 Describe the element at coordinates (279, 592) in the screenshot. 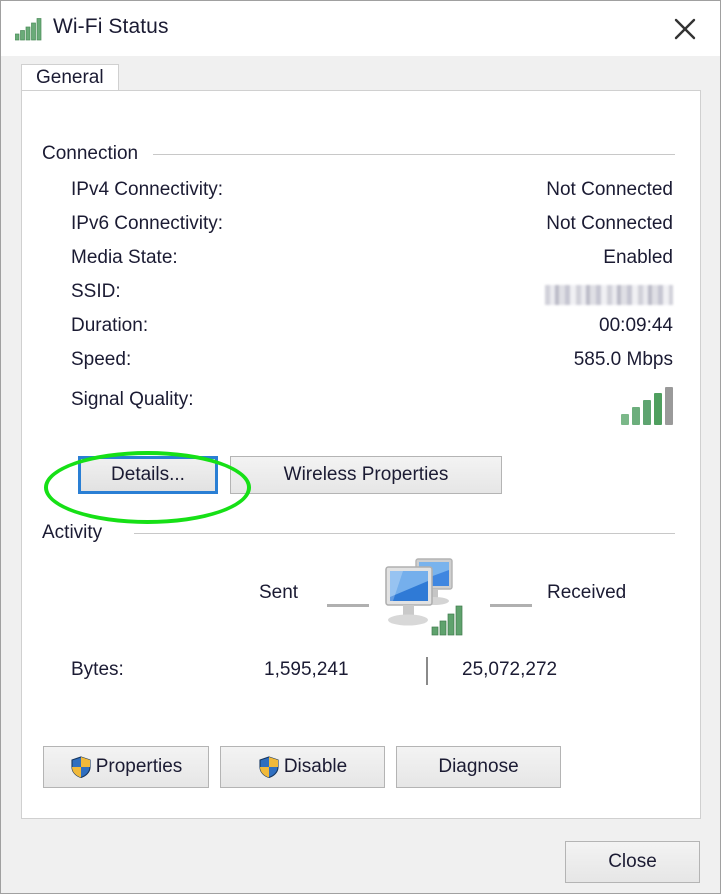

I see `sent-label: Sent` at that location.